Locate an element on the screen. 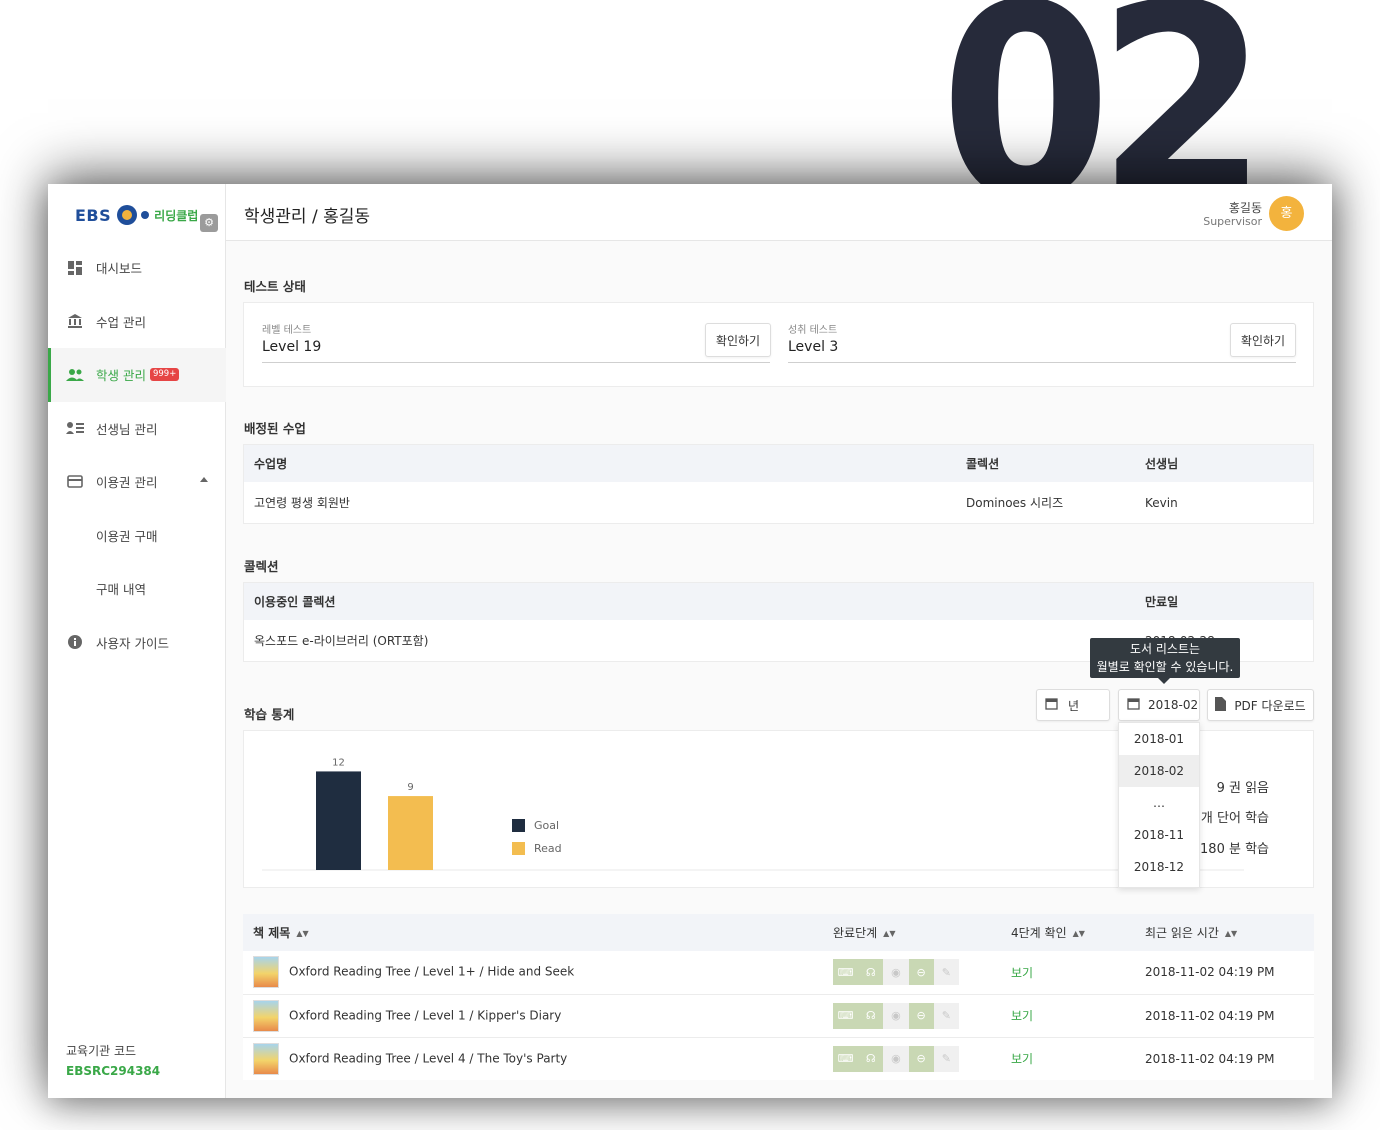 Image resolution: width=1380 pixels, height=1130 pixels. col-class-name: 수업명 is located at coordinates (271, 464).